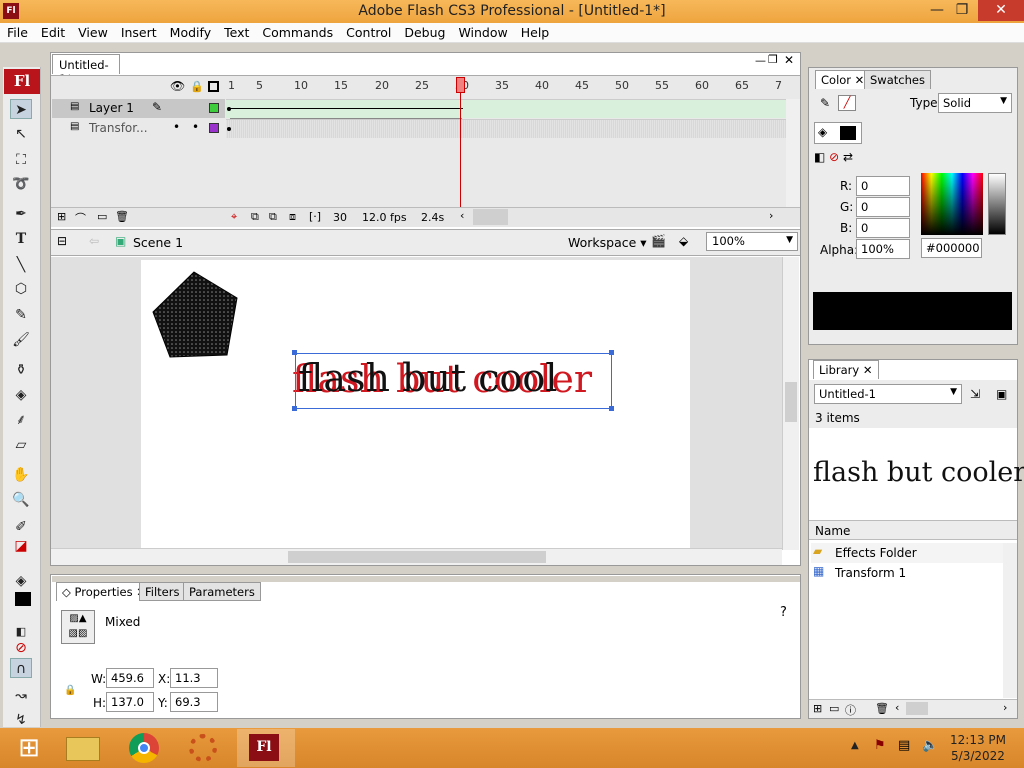  Describe the element at coordinates (482, 31) in the screenshot. I see `menu-window: Window` at that location.